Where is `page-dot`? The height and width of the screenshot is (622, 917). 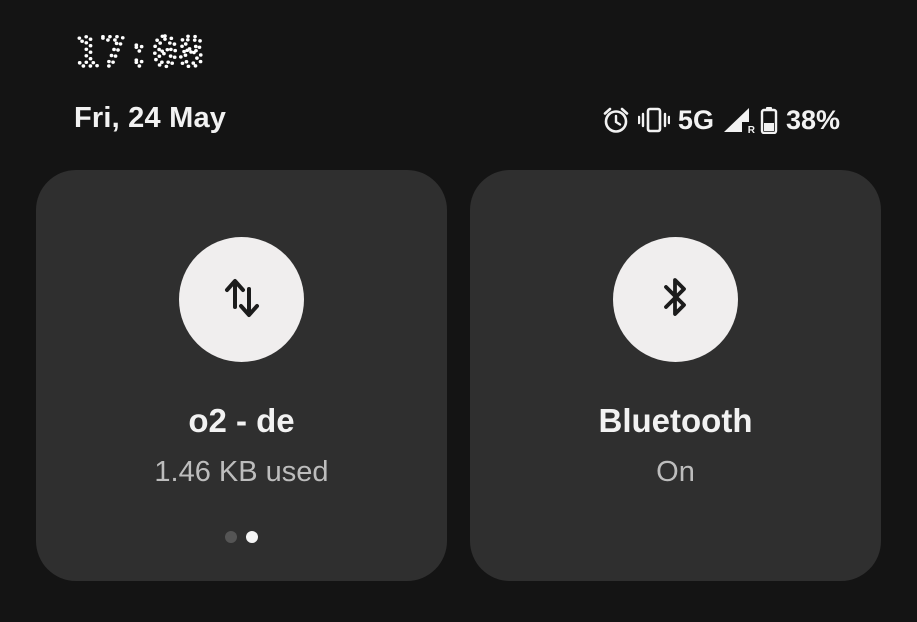
page-dot is located at coordinates (231, 537).